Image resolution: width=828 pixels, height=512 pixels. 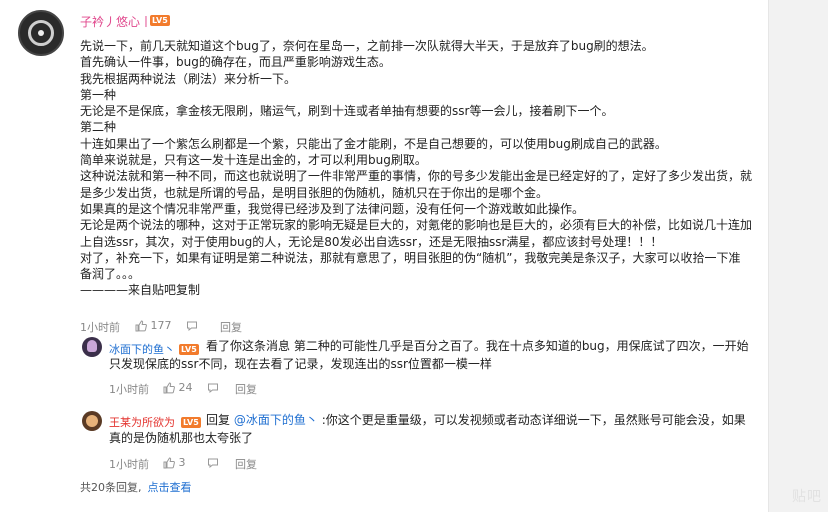 What do you see at coordinates (170, 487) in the screenshot?
I see `expand-replies-link: 点击查看` at bounding box center [170, 487].